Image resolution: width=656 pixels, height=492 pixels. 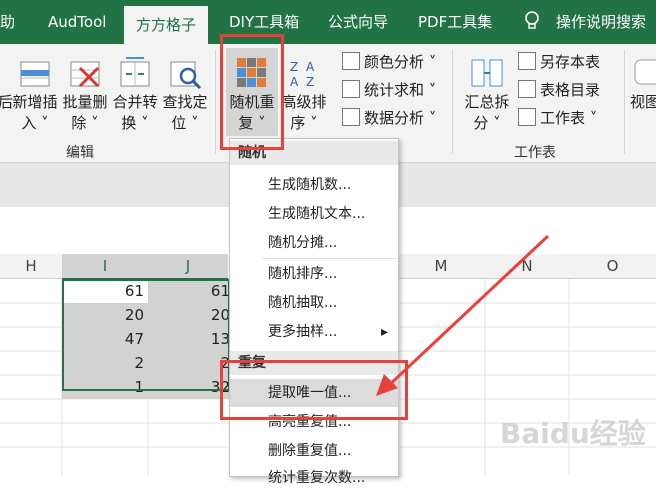 I want to click on color-analysis-button: 颜色分析 ˅, so click(x=389, y=62).